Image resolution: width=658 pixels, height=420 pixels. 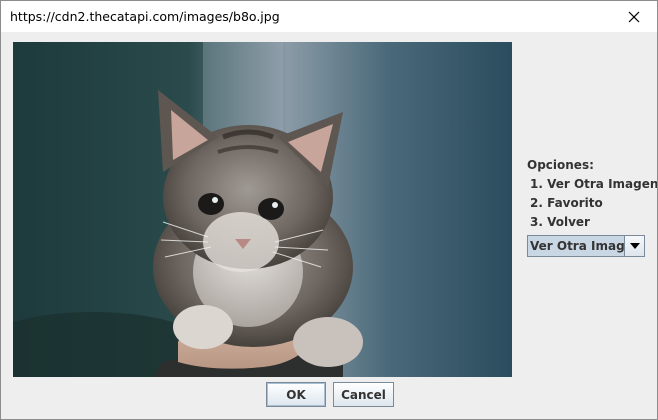 What do you see at coordinates (578, 246) in the screenshot?
I see `option-select-value: Ver Otra Imagen` at bounding box center [578, 246].